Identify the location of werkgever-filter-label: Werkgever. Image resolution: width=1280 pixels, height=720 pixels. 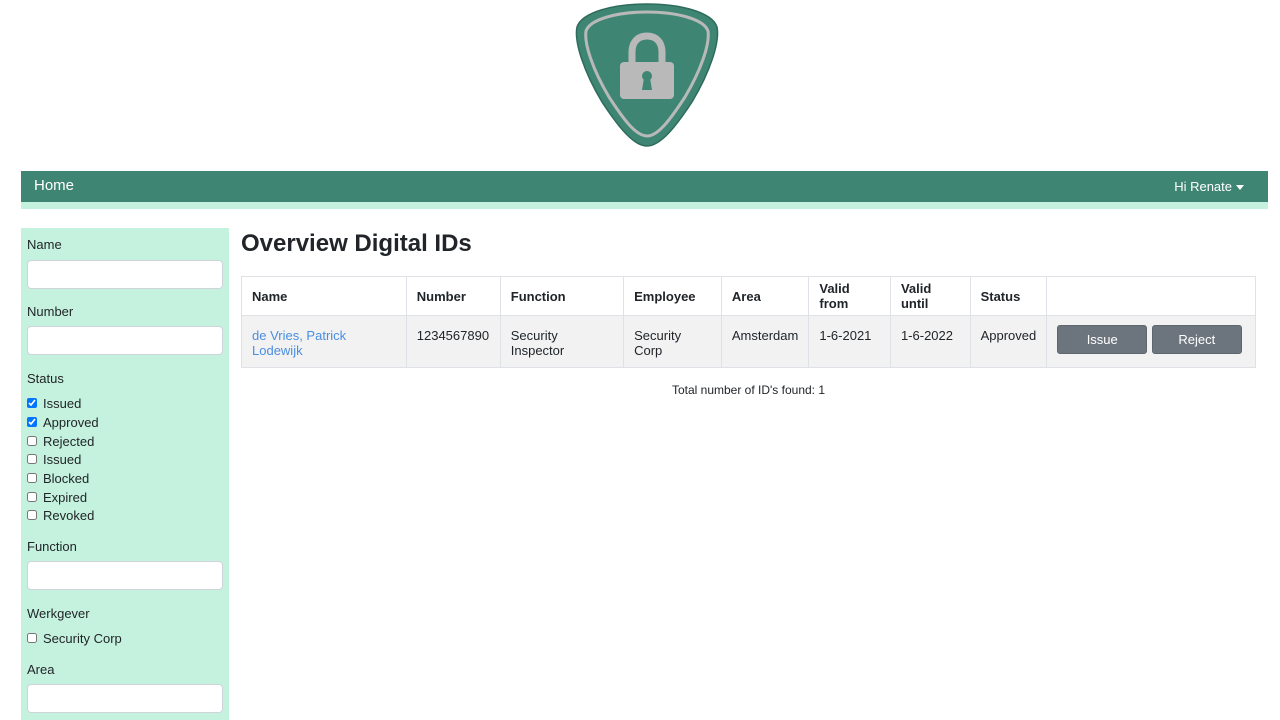
(58, 613).